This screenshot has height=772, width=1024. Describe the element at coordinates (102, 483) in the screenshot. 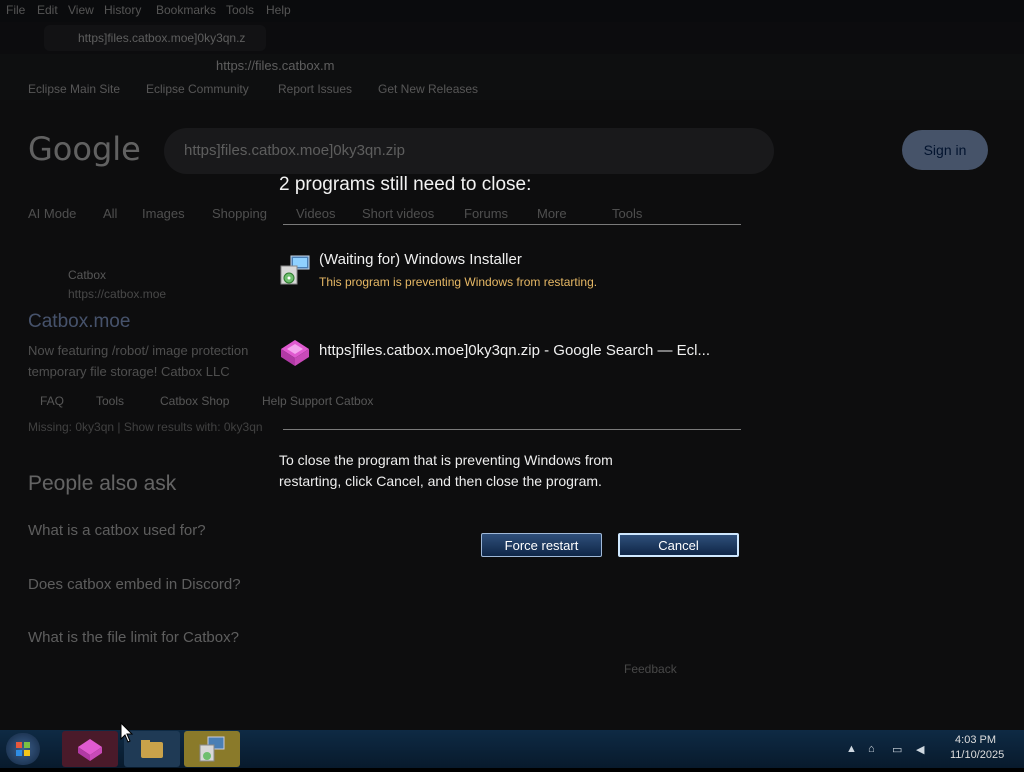

I see `people-also-ask-heading: People also ask` at that location.